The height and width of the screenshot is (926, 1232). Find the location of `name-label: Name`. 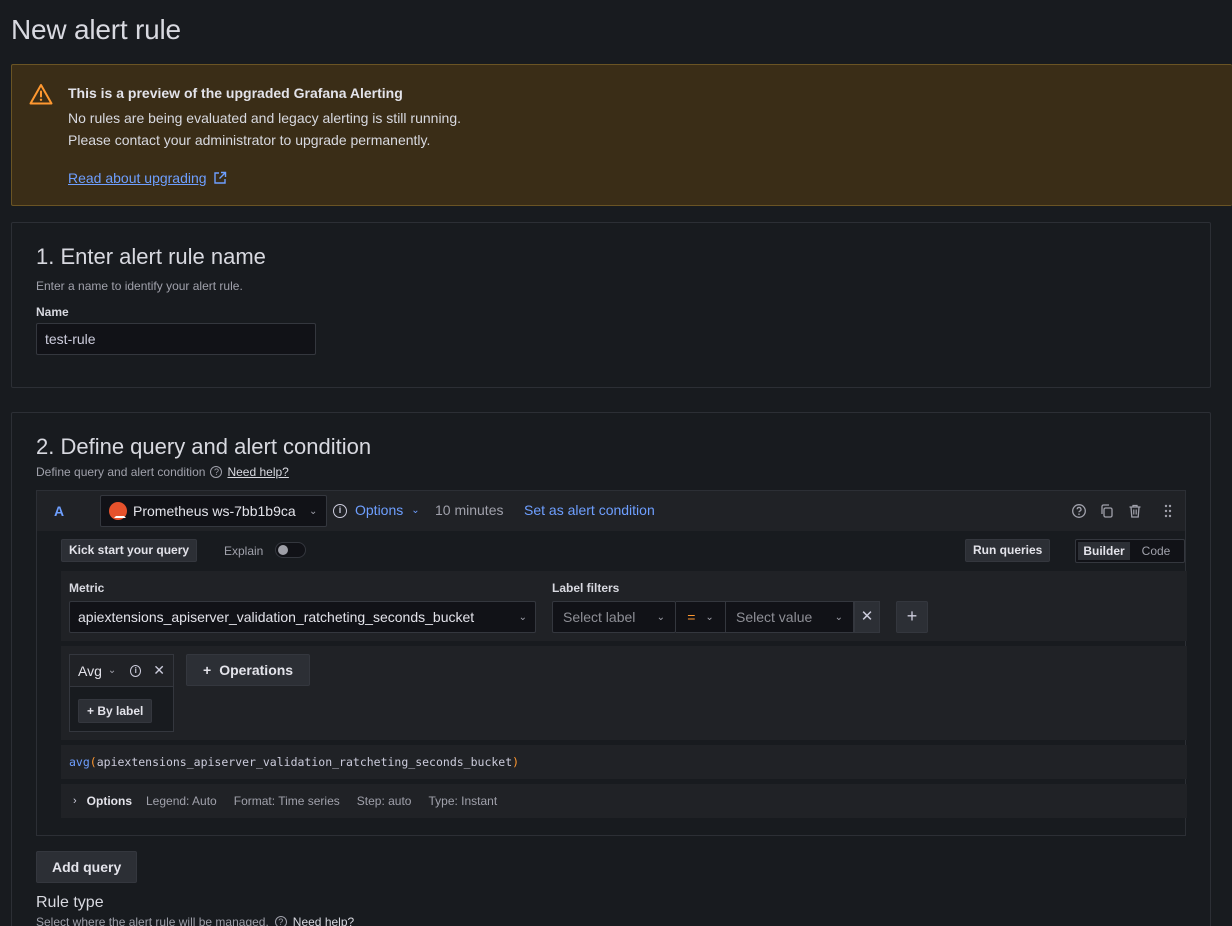

name-label: Name is located at coordinates (52, 312).